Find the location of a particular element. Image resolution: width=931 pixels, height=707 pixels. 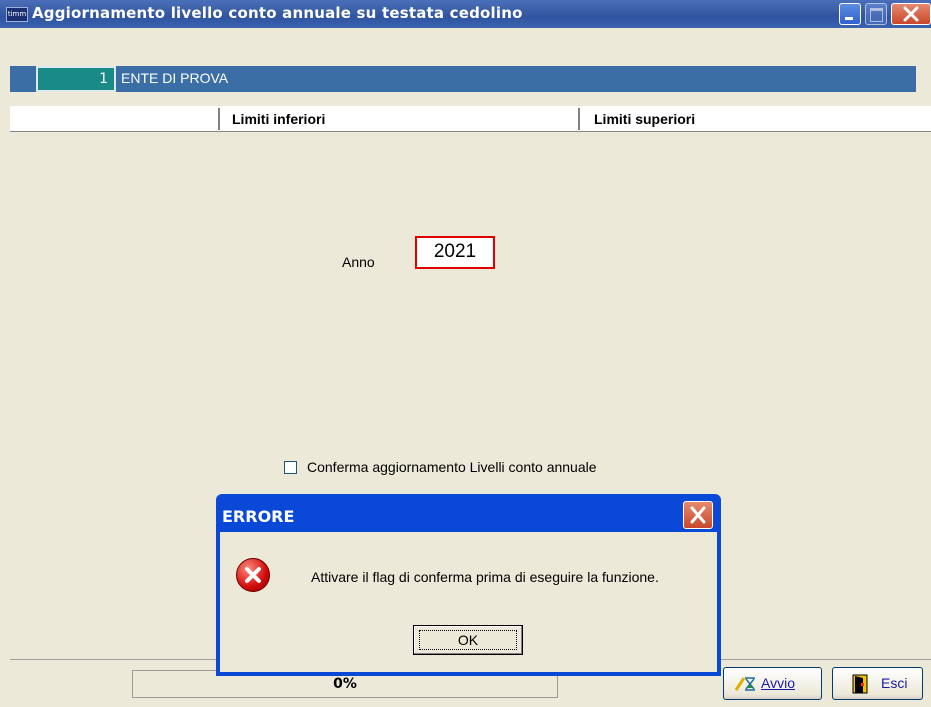

avvio-label: Avvio is located at coordinates (778, 683).